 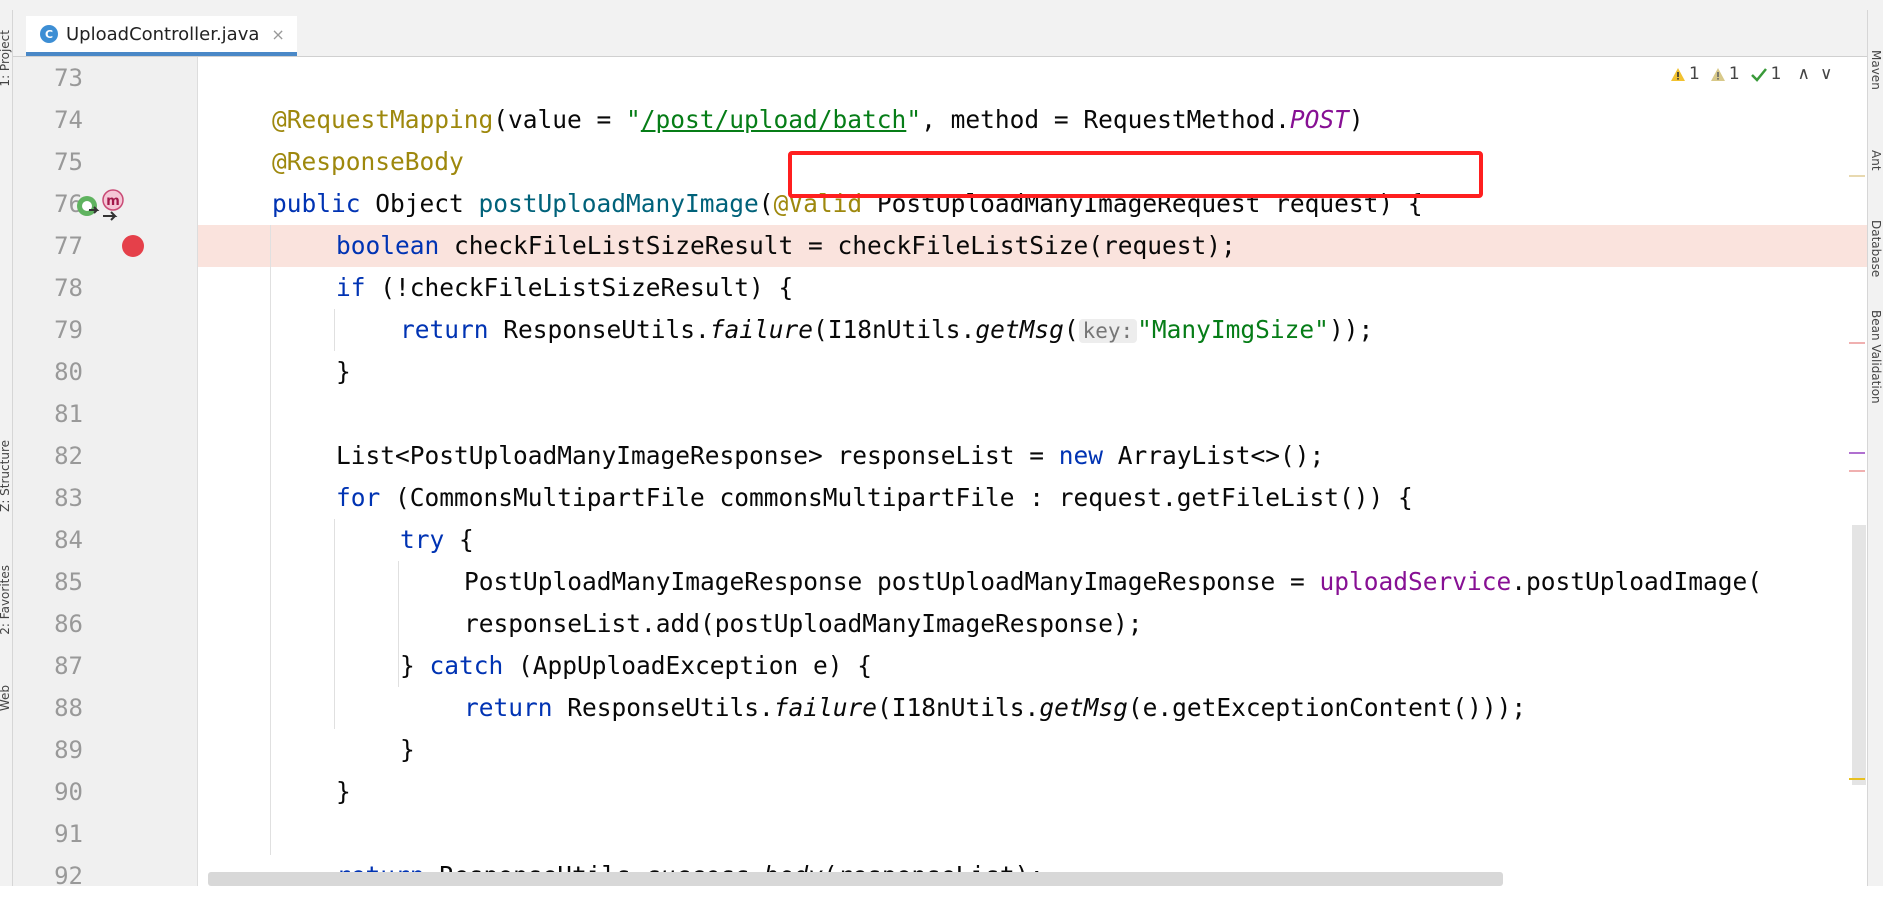 I want to click on vertical-scrollbar, so click(x=1859, y=655).